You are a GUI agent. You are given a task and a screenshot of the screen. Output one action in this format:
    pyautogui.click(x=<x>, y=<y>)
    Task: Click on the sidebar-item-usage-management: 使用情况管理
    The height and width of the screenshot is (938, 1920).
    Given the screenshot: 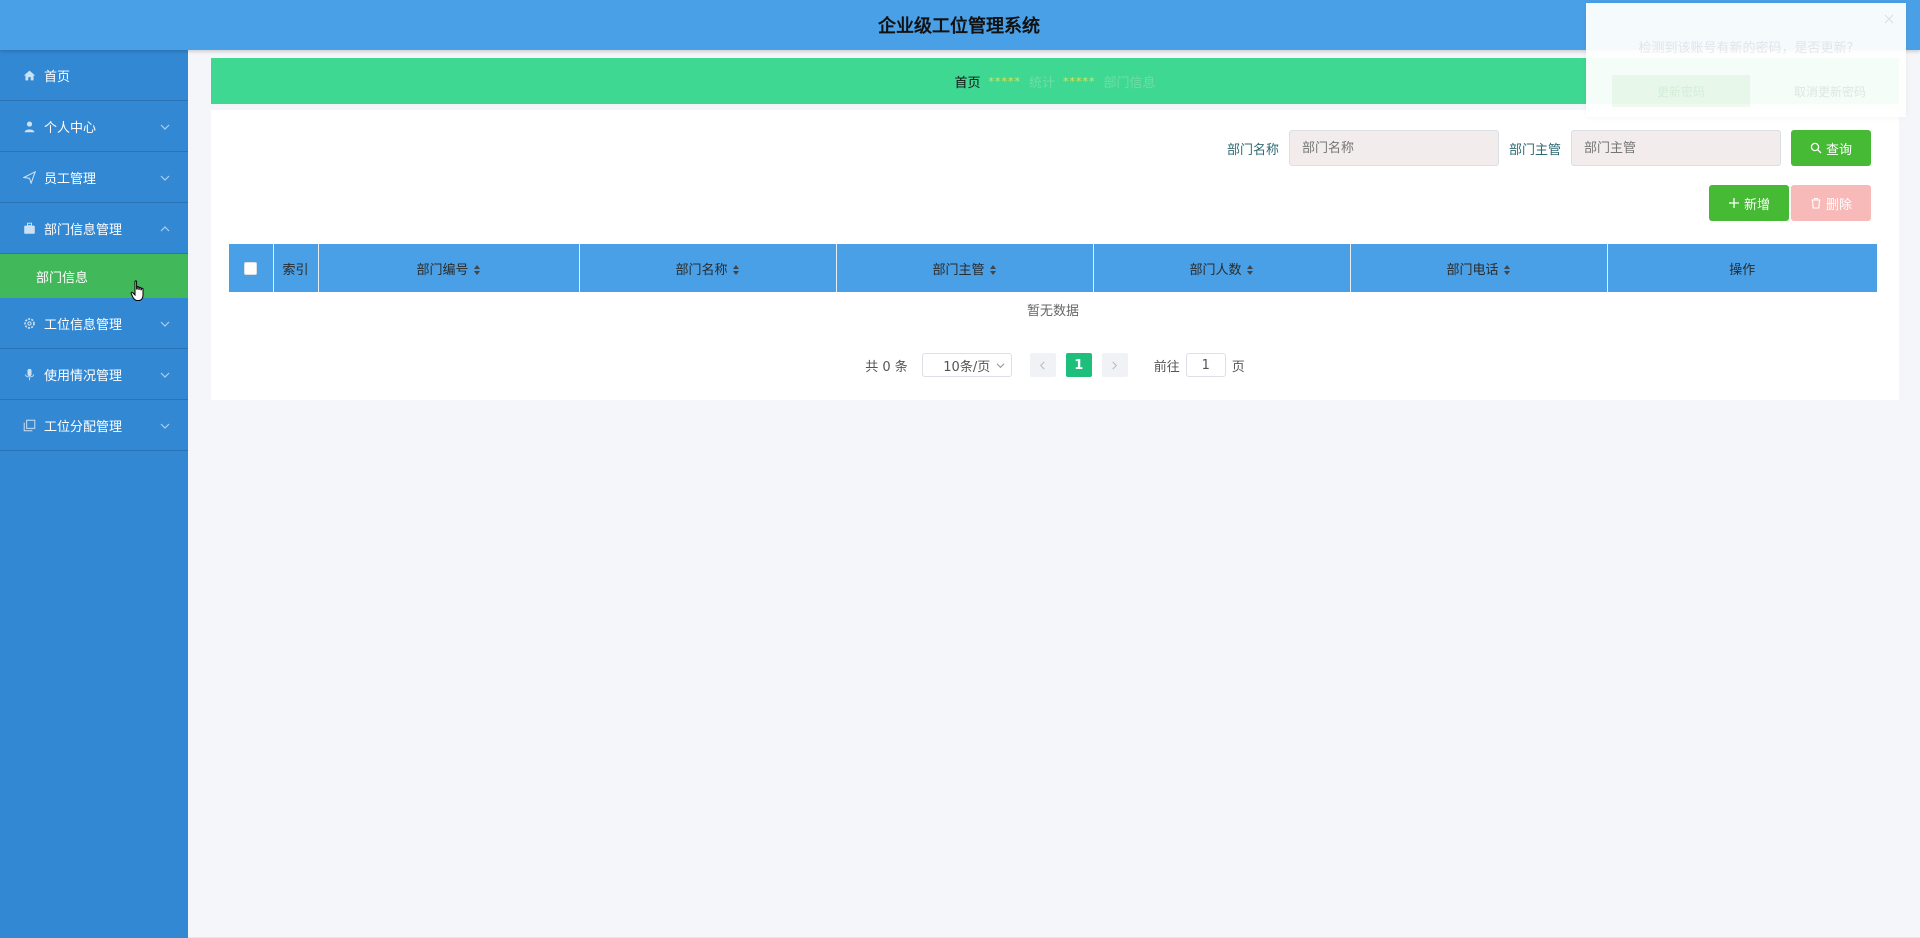 What is the action you would take?
    pyautogui.click(x=94, y=374)
    